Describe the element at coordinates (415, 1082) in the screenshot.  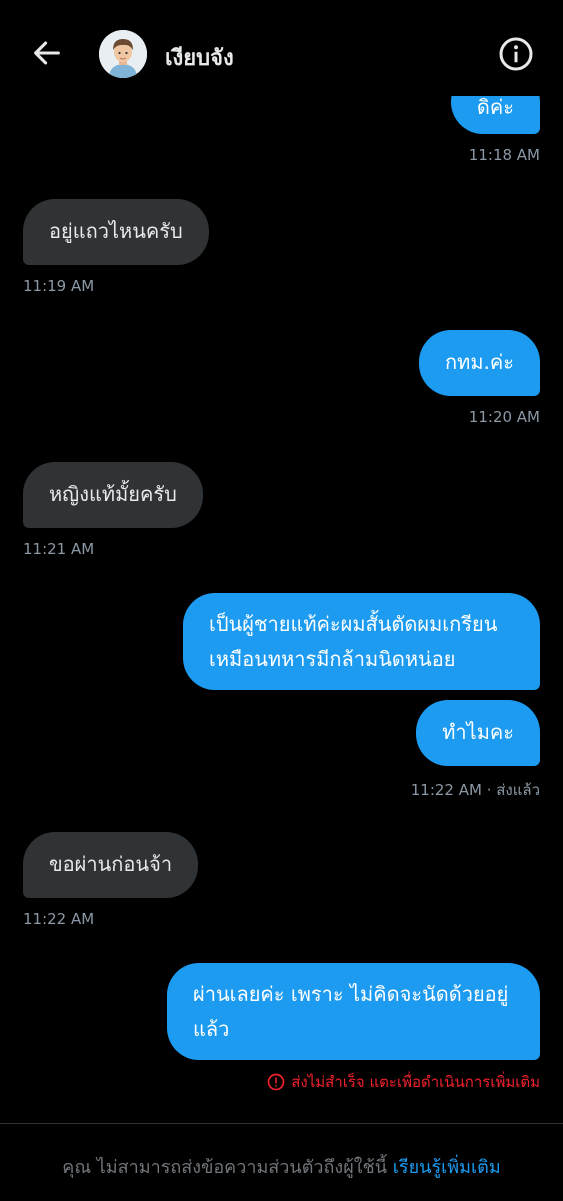
I see `send-failed-text: ส่งไม่สำเร็จ แตะเพื่อดำเนินการเพิ่มเติม` at that location.